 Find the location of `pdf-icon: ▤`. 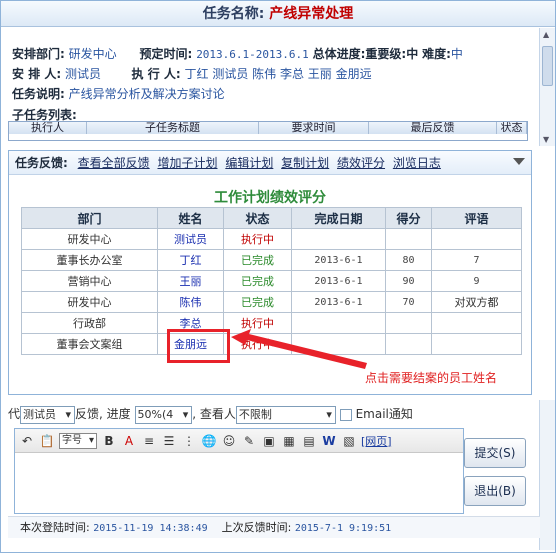

pdf-icon: ▤ is located at coordinates (309, 441).